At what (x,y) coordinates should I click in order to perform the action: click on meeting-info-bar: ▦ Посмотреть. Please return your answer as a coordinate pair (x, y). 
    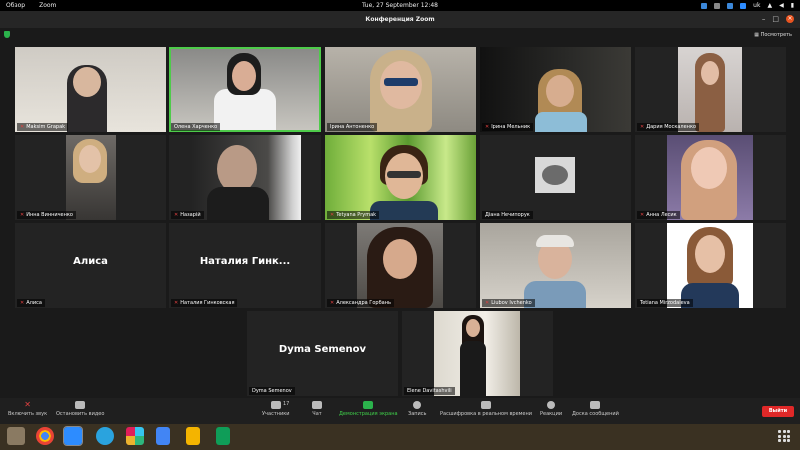
    Looking at the image, I should click on (400, 35).